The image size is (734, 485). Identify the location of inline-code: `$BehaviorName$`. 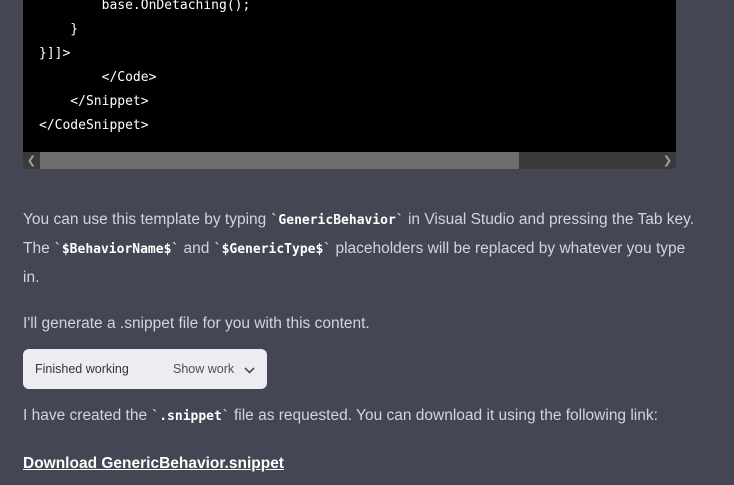
(117, 249).